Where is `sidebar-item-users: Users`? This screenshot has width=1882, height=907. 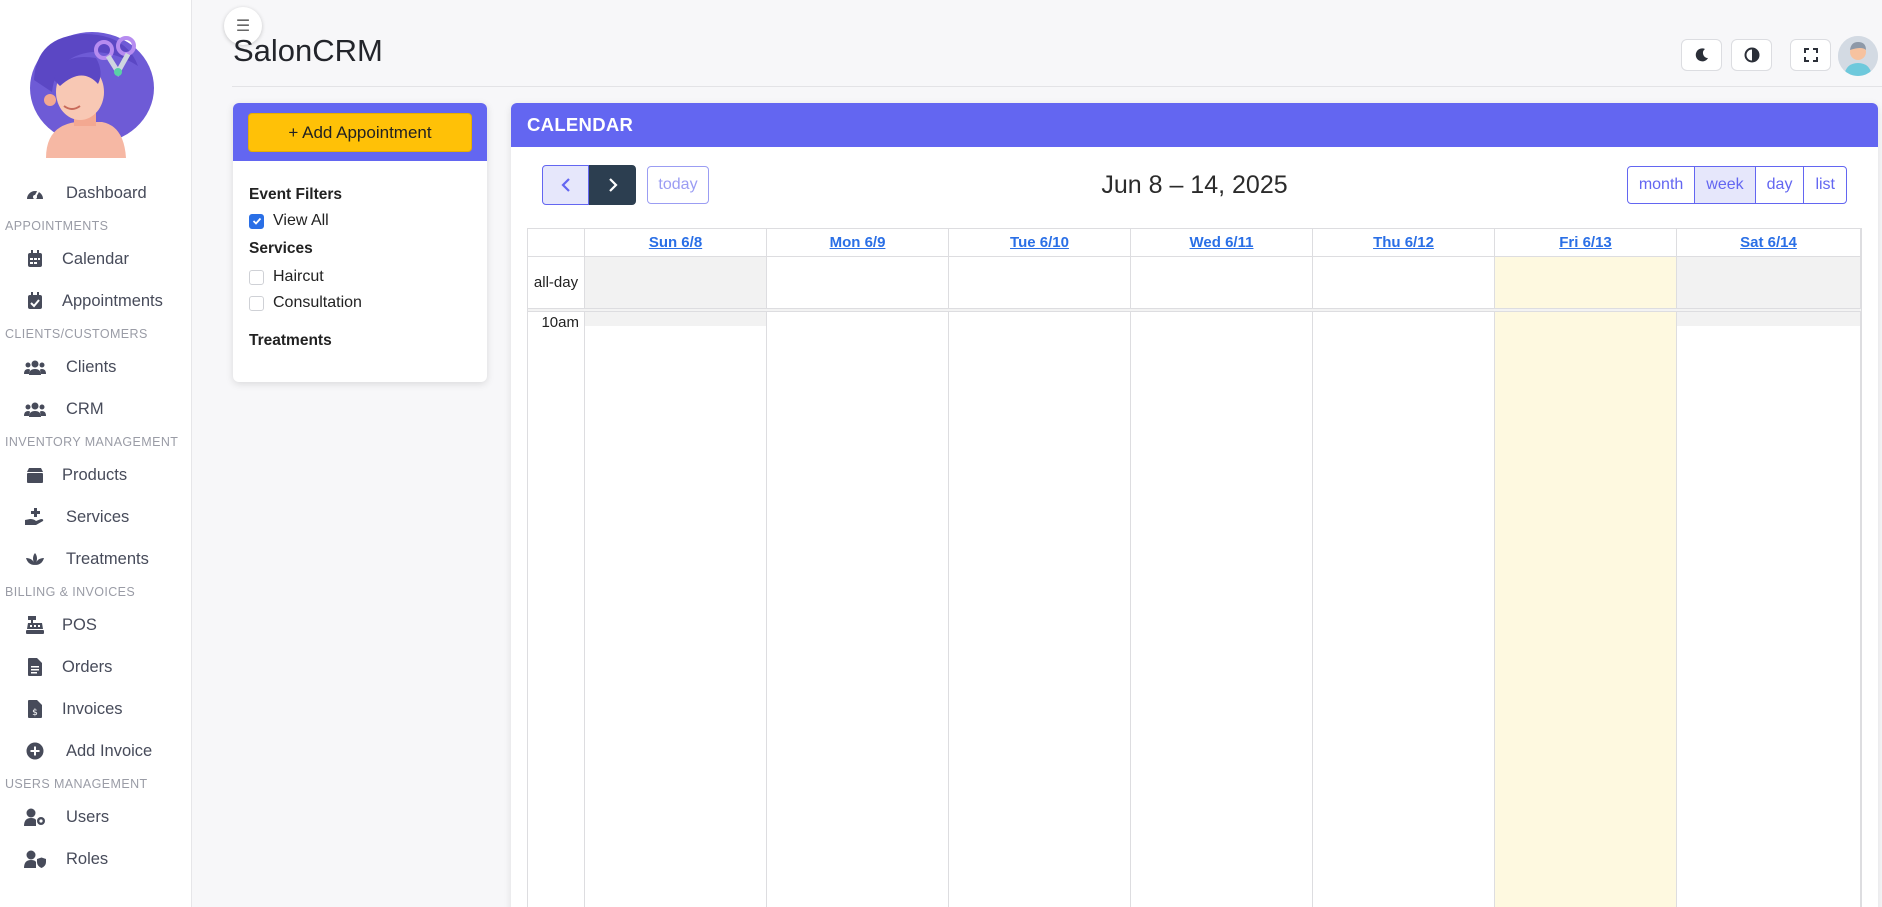 sidebar-item-users: Users is located at coordinates (96, 817).